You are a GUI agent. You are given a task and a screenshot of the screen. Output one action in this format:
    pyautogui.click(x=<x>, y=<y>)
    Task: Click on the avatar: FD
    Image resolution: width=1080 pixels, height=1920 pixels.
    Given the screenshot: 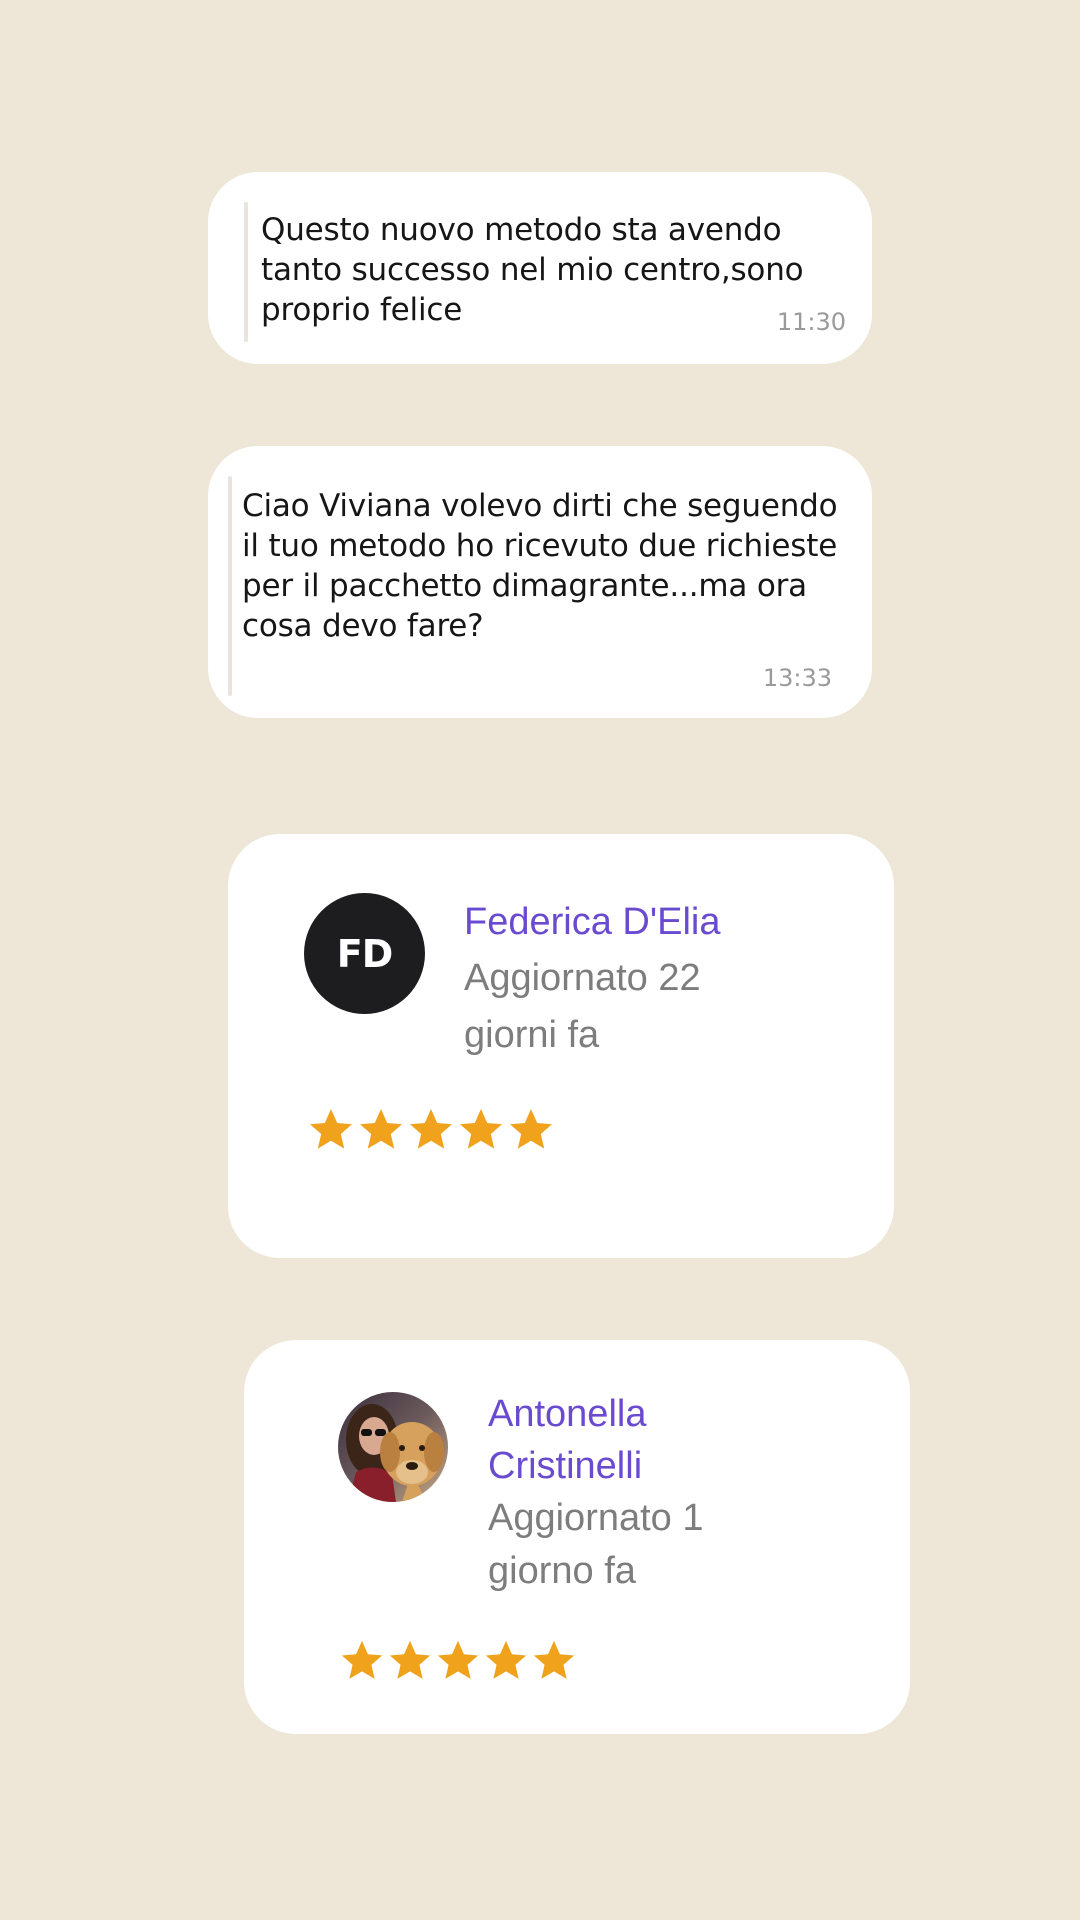 What is the action you would take?
    pyautogui.click(x=364, y=953)
    